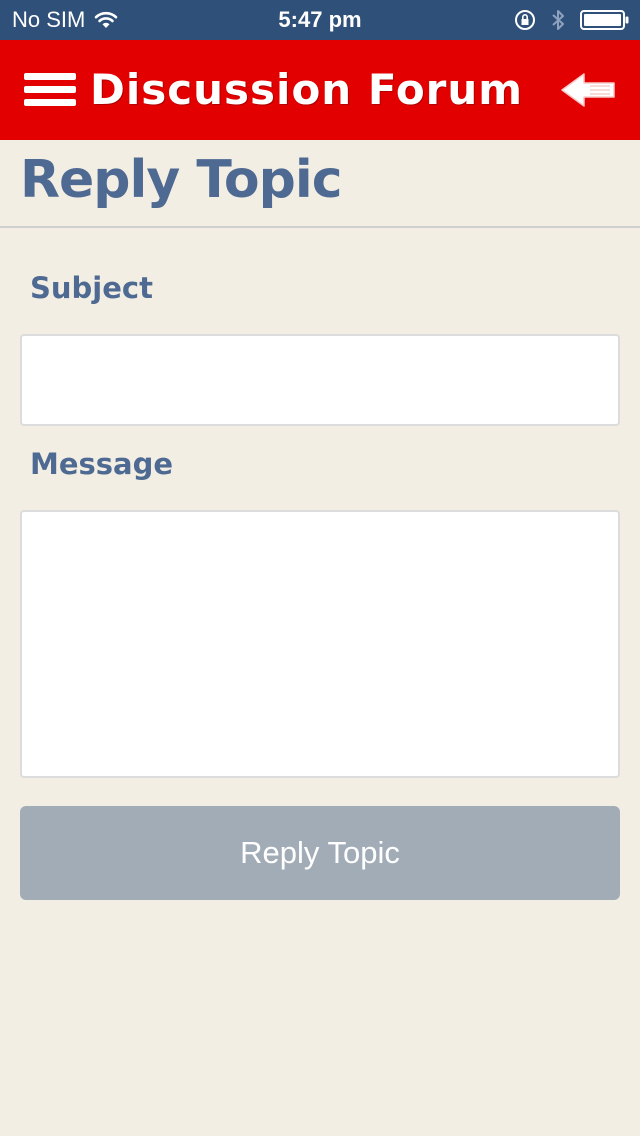 The height and width of the screenshot is (1136, 640). Describe the element at coordinates (572, 20) in the screenshot. I see `status-right` at that location.